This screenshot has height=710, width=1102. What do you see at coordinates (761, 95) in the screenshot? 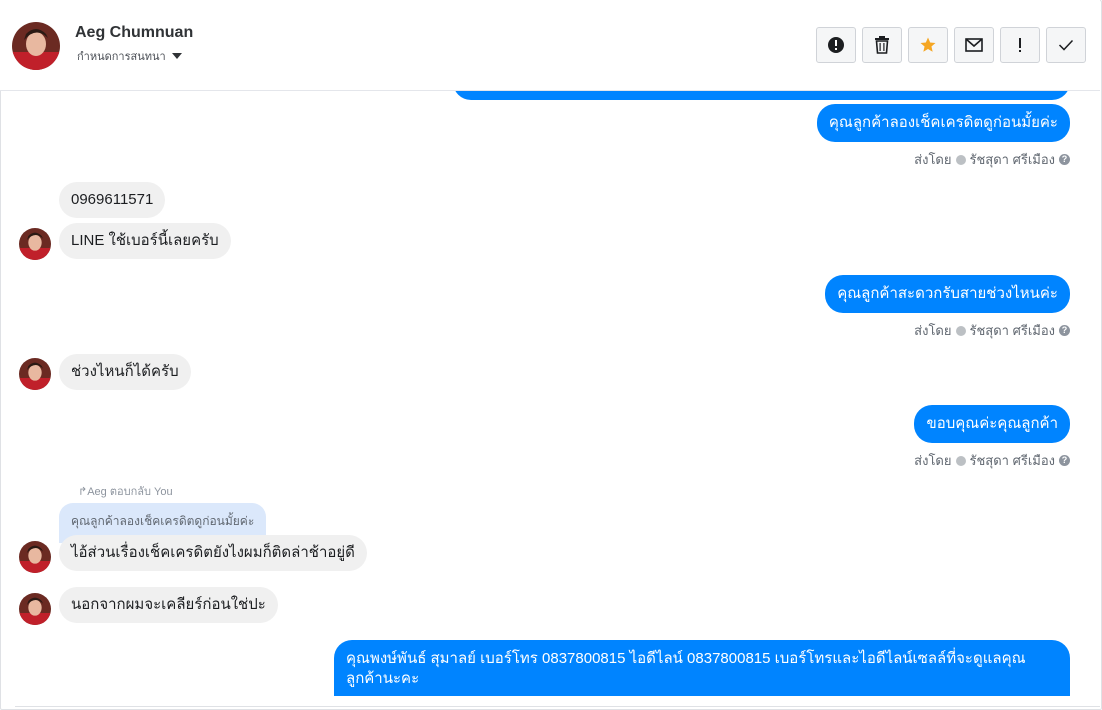
I see `message-outgoing-partial` at bounding box center [761, 95].